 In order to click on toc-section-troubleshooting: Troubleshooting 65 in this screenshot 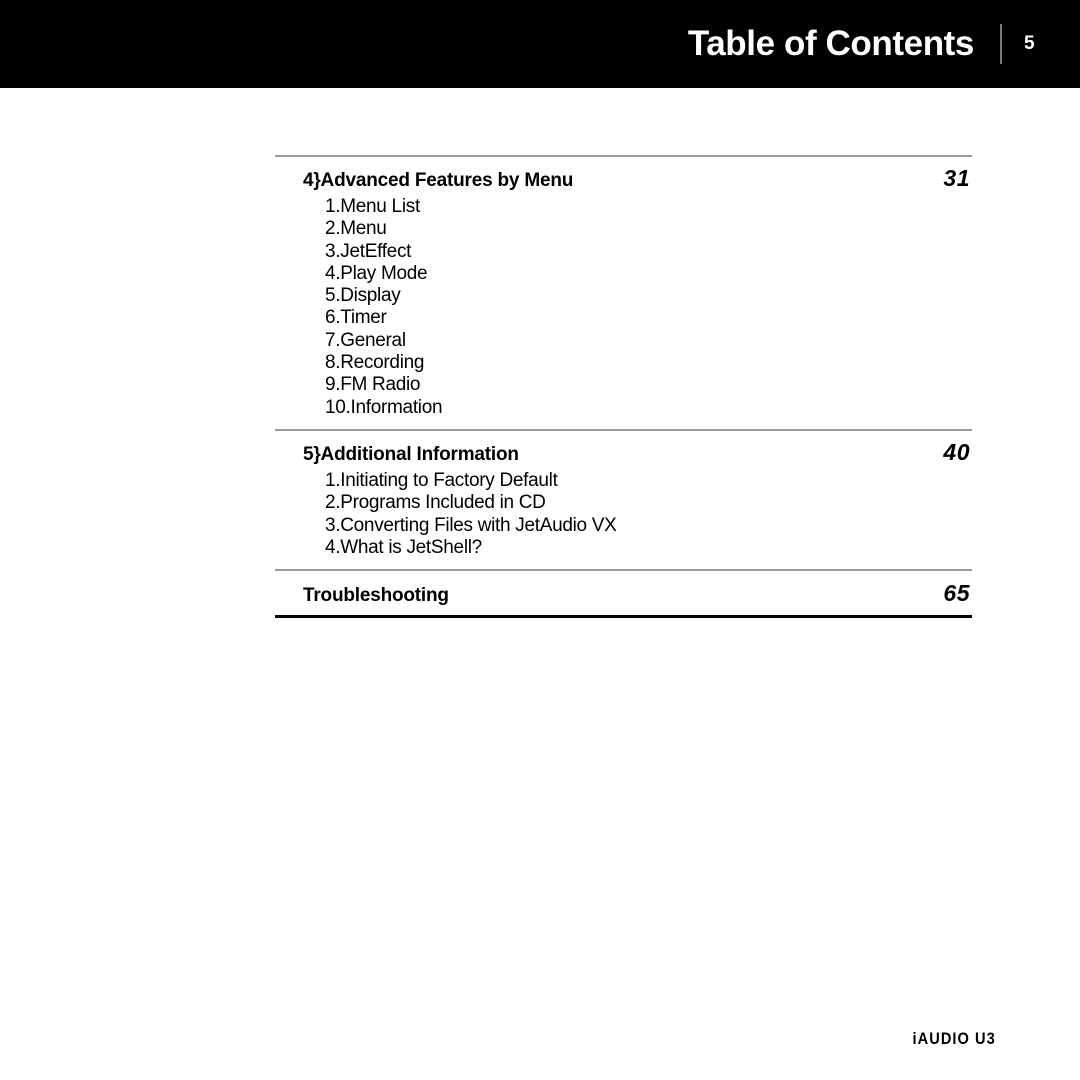, I will do `click(623, 593)`.